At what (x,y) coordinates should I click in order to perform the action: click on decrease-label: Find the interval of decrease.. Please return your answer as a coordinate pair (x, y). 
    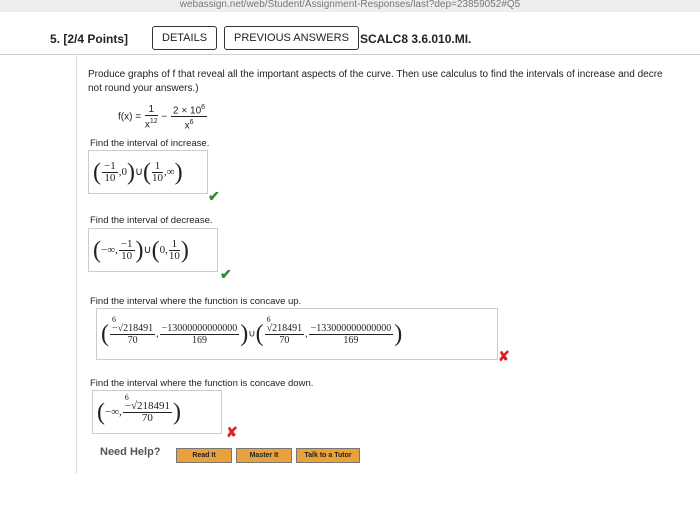
    Looking at the image, I should click on (151, 220).